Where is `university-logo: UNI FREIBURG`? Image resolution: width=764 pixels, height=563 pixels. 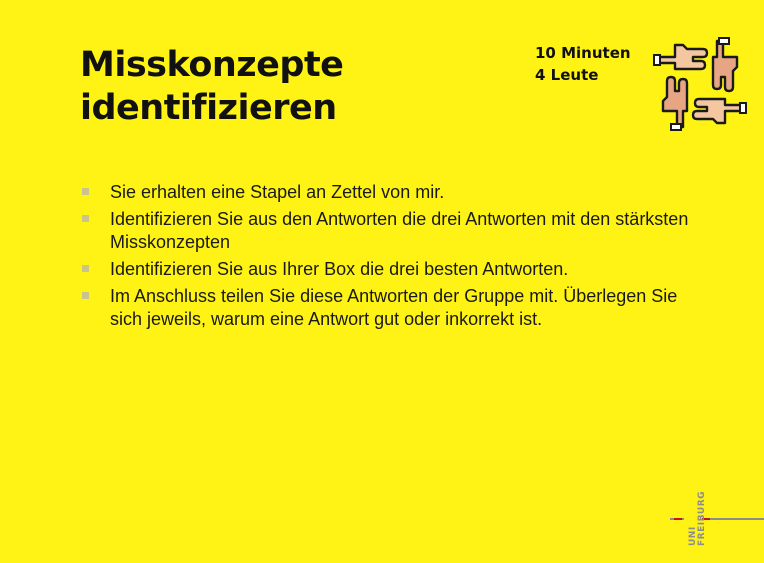 university-logo: UNI FREIBURG is located at coordinates (716, 515).